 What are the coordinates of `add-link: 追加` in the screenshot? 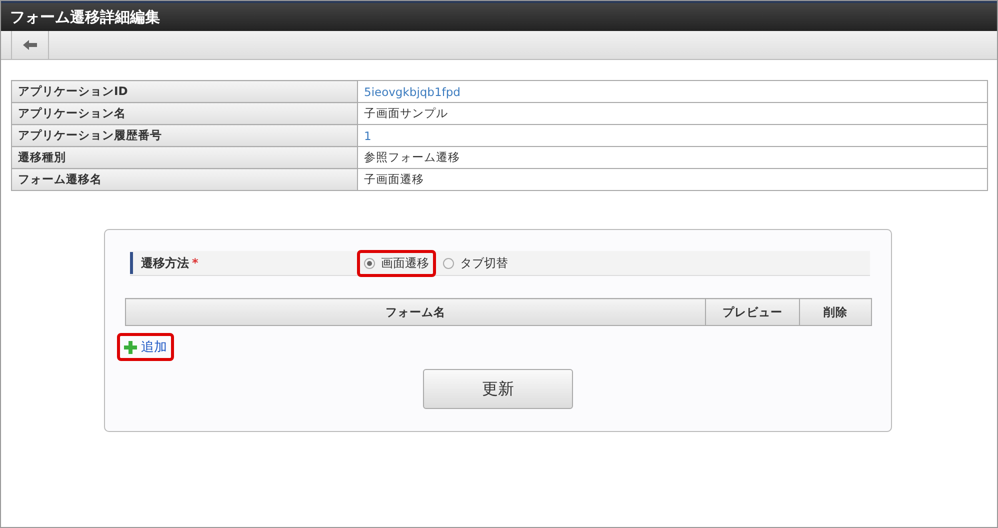 It's located at (145, 347).